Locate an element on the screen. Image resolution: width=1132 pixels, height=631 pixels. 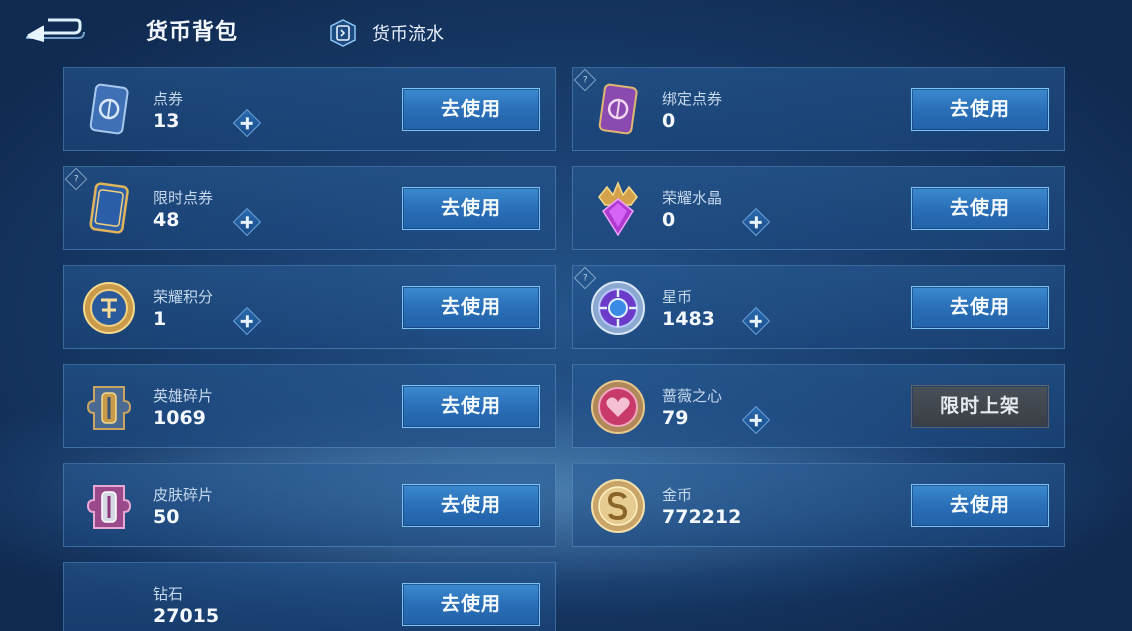
header-bar: 货币背包 货币流水 is located at coordinates (566, 32).